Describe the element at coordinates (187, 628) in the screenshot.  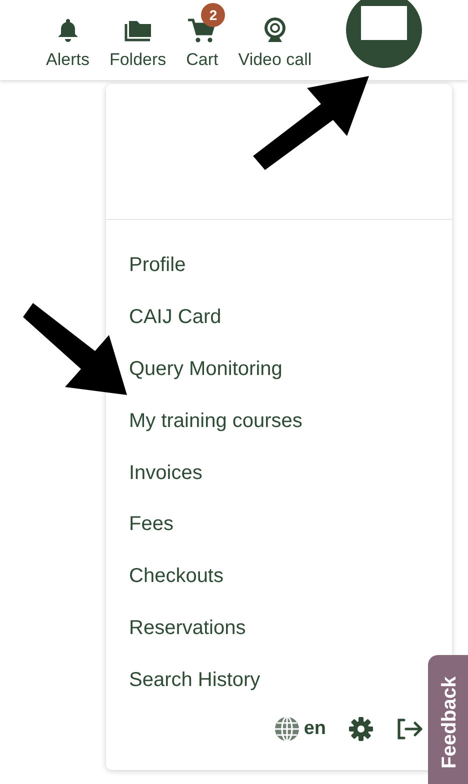
I see `menu-item: Reservations` at that location.